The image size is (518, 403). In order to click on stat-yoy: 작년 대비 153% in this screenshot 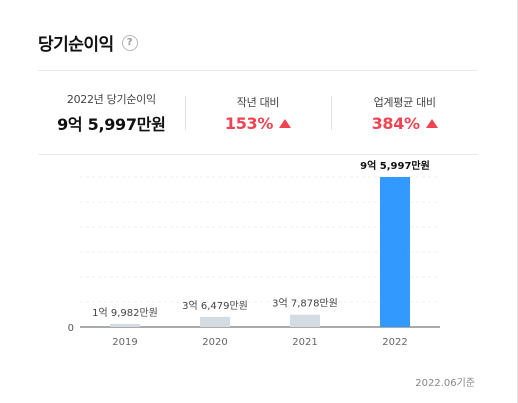, I will do `click(258, 113)`.